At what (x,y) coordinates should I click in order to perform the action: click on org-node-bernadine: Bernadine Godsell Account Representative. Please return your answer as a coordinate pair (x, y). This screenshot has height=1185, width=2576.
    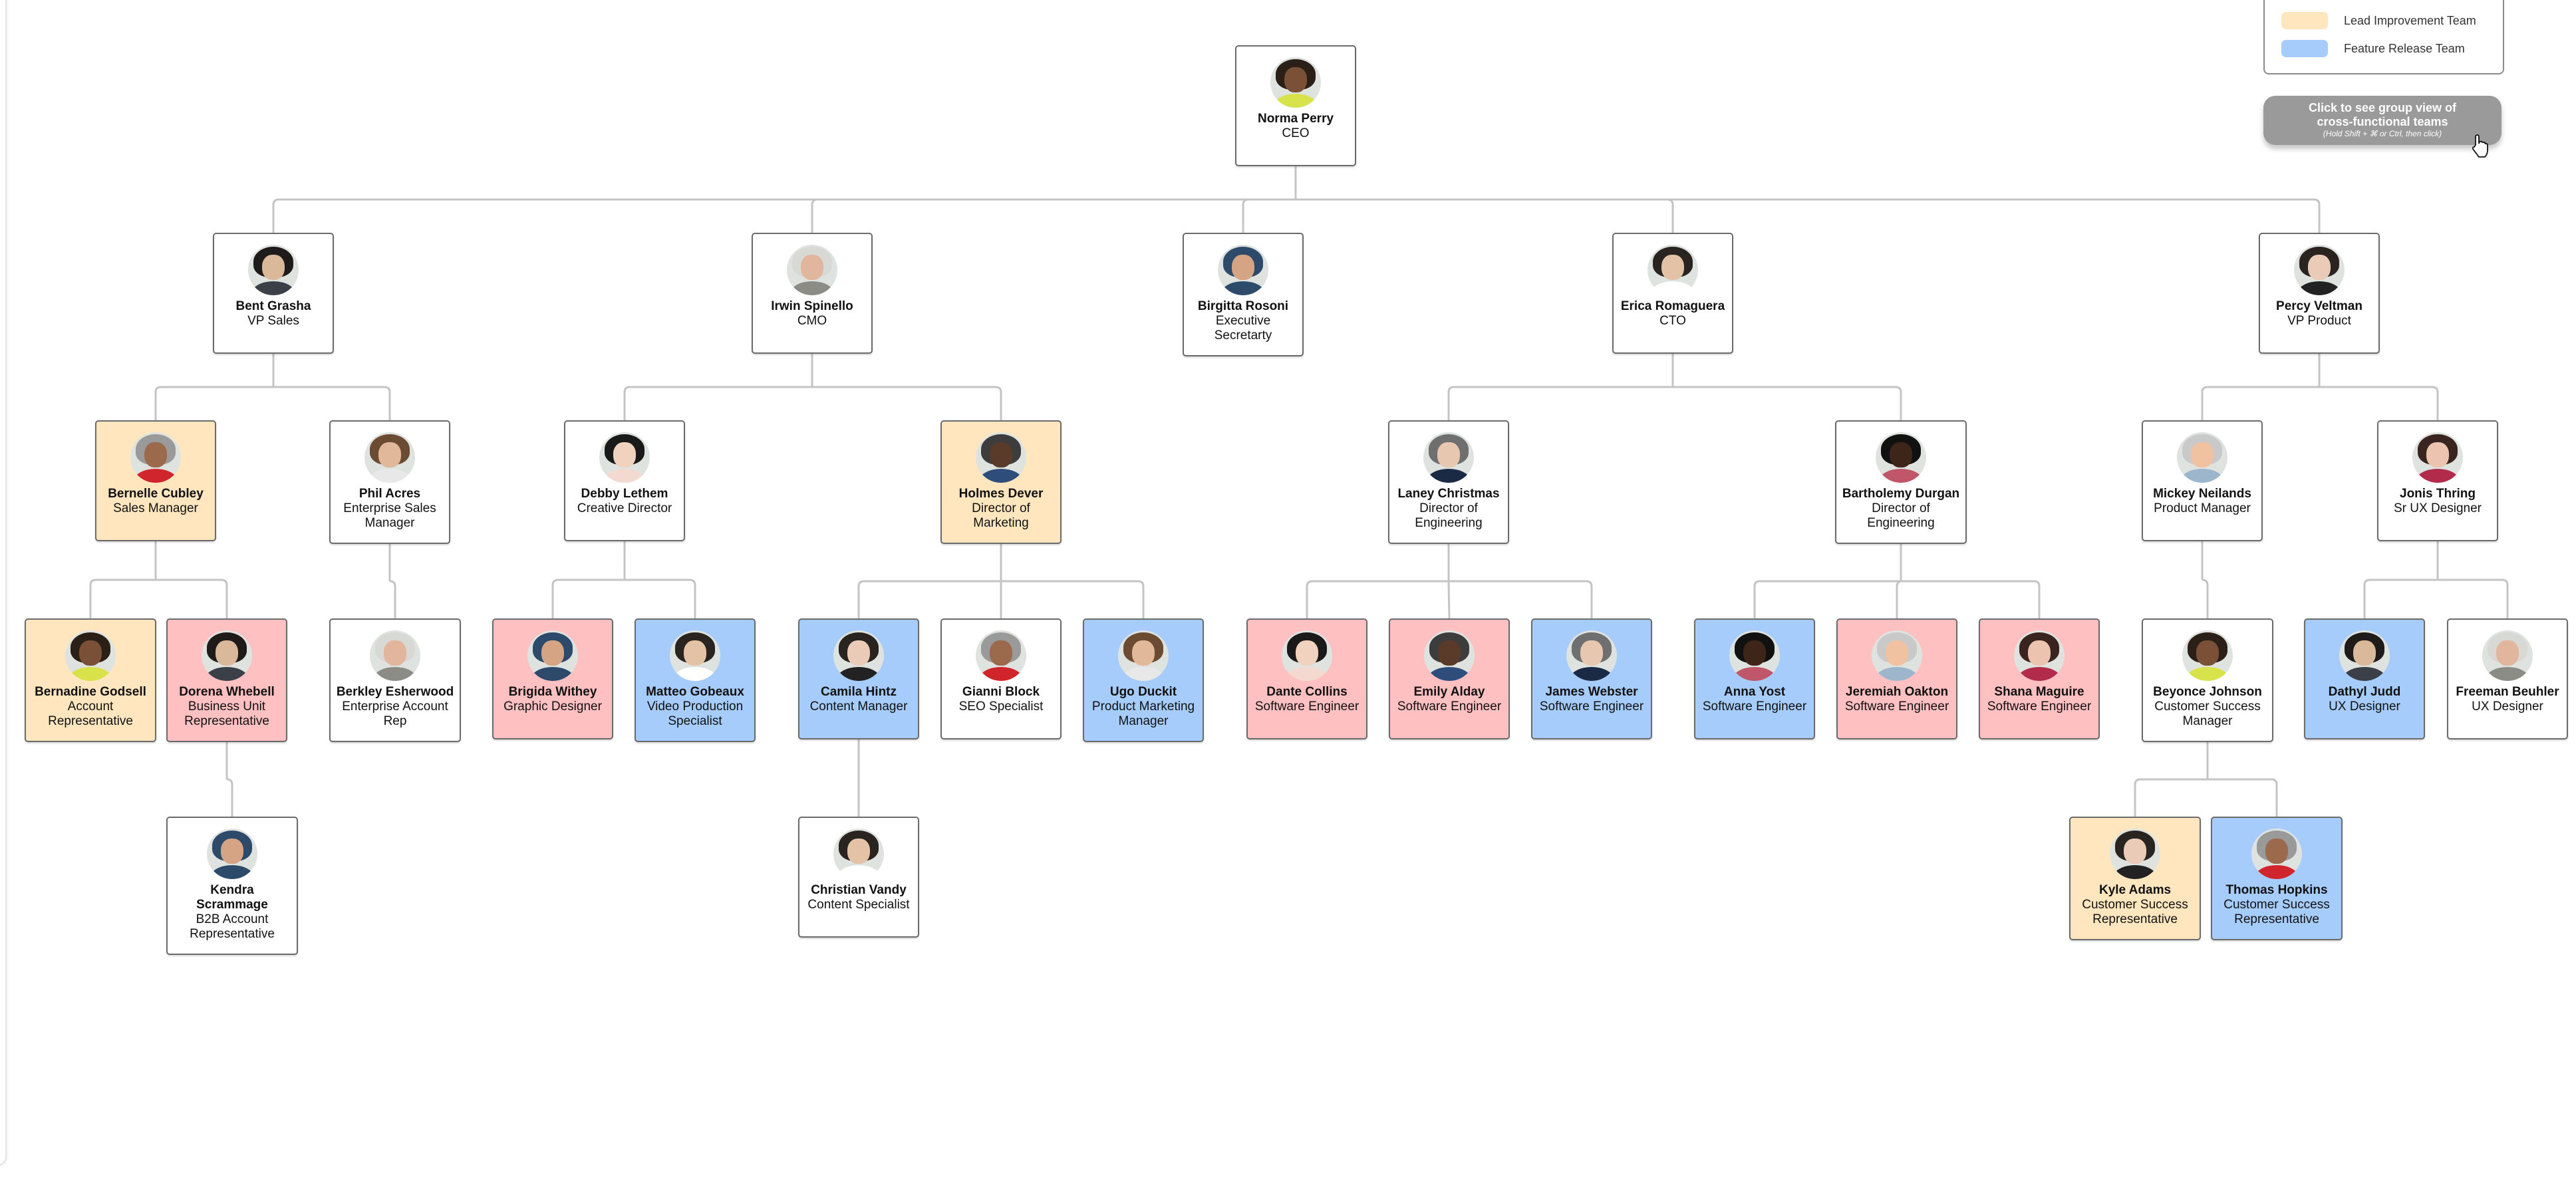
    Looking at the image, I should click on (90, 680).